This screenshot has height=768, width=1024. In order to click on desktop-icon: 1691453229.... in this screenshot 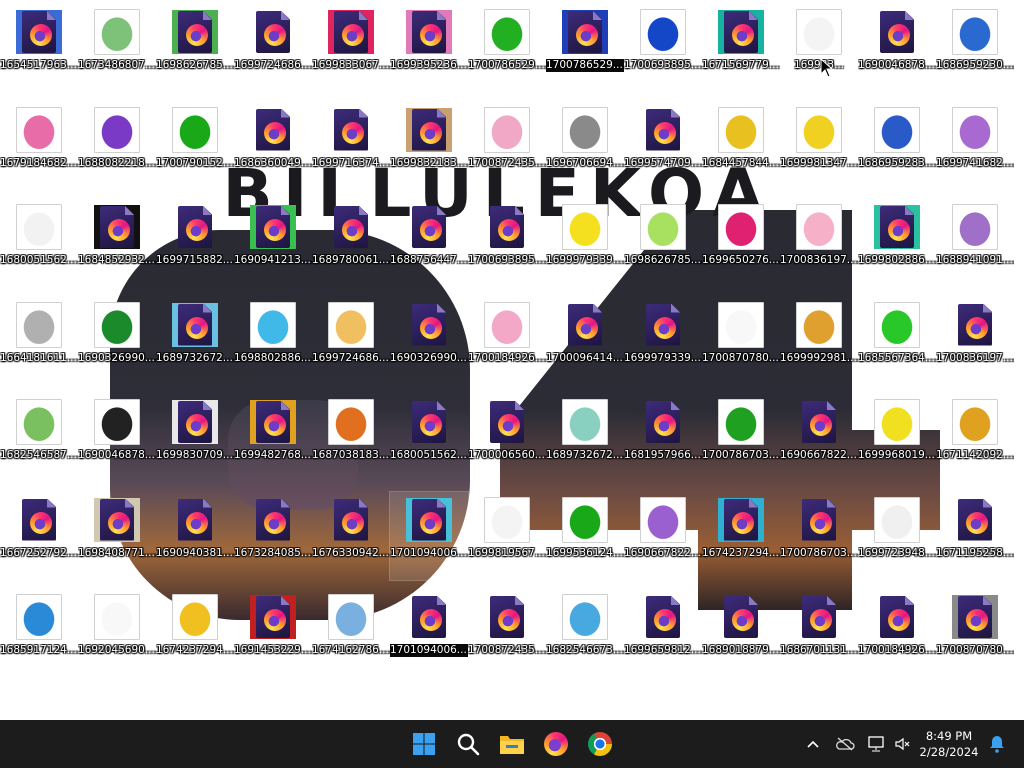, I will do `click(273, 633)`.